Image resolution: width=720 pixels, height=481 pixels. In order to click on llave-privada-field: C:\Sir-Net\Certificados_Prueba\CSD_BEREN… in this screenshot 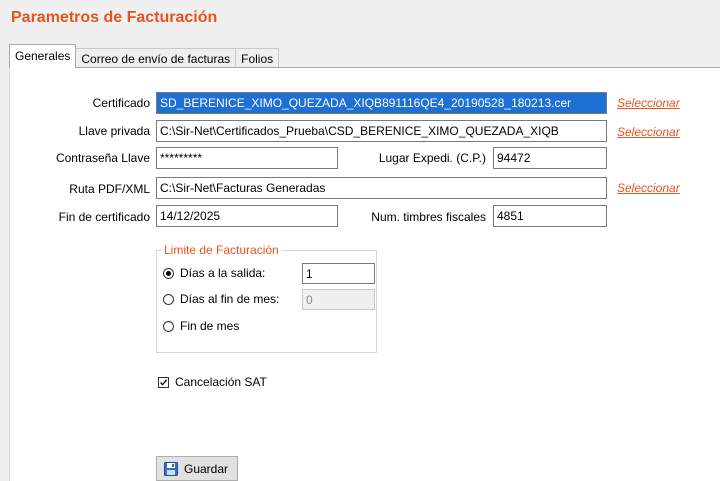, I will do `click(381, 131)`.